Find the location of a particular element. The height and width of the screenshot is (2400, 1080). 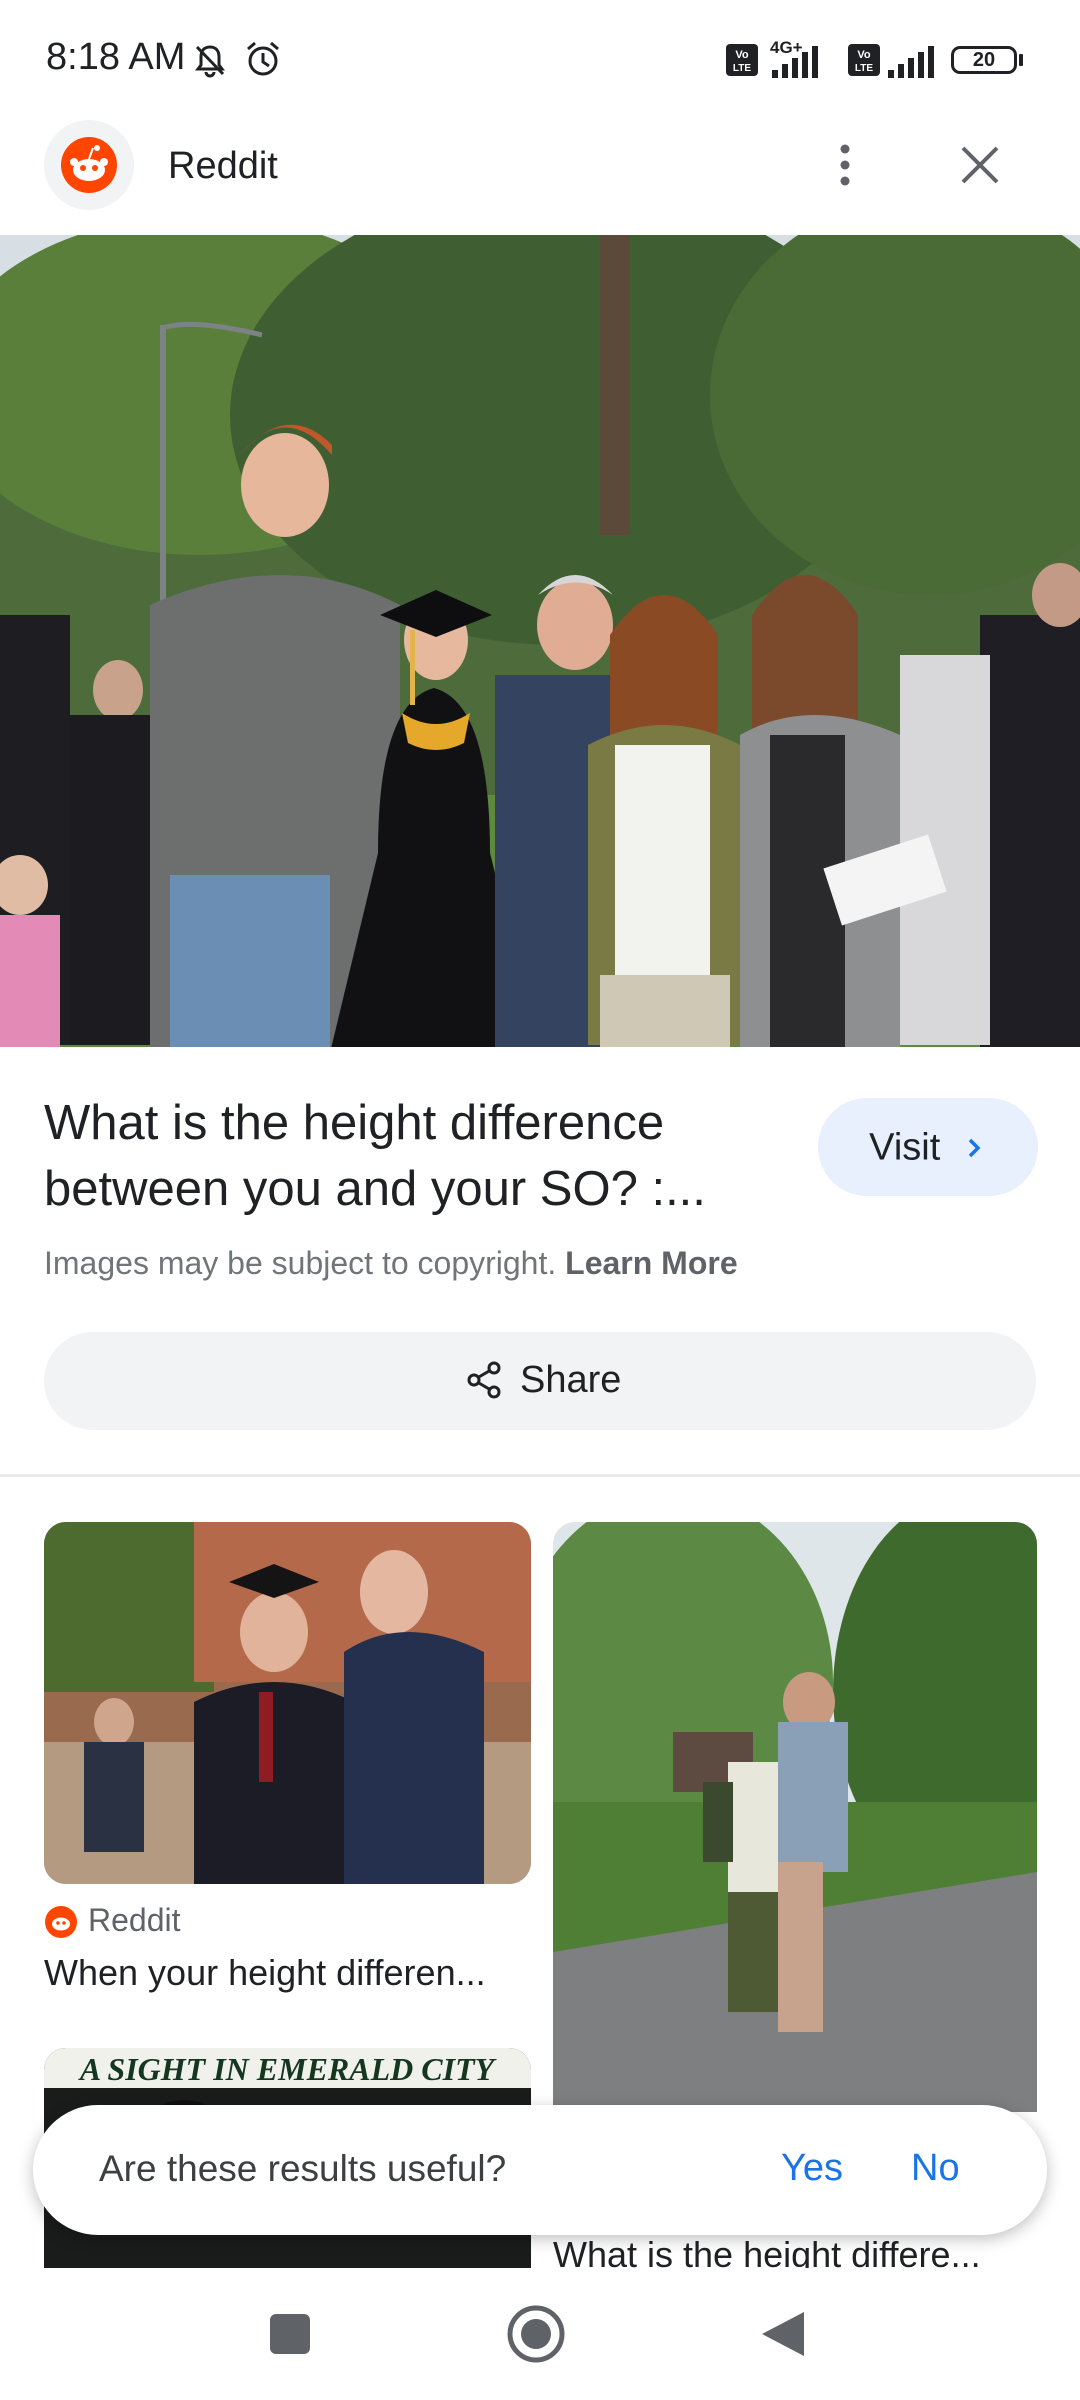

visit-label: Visit is located at coordinates (905, 1147).